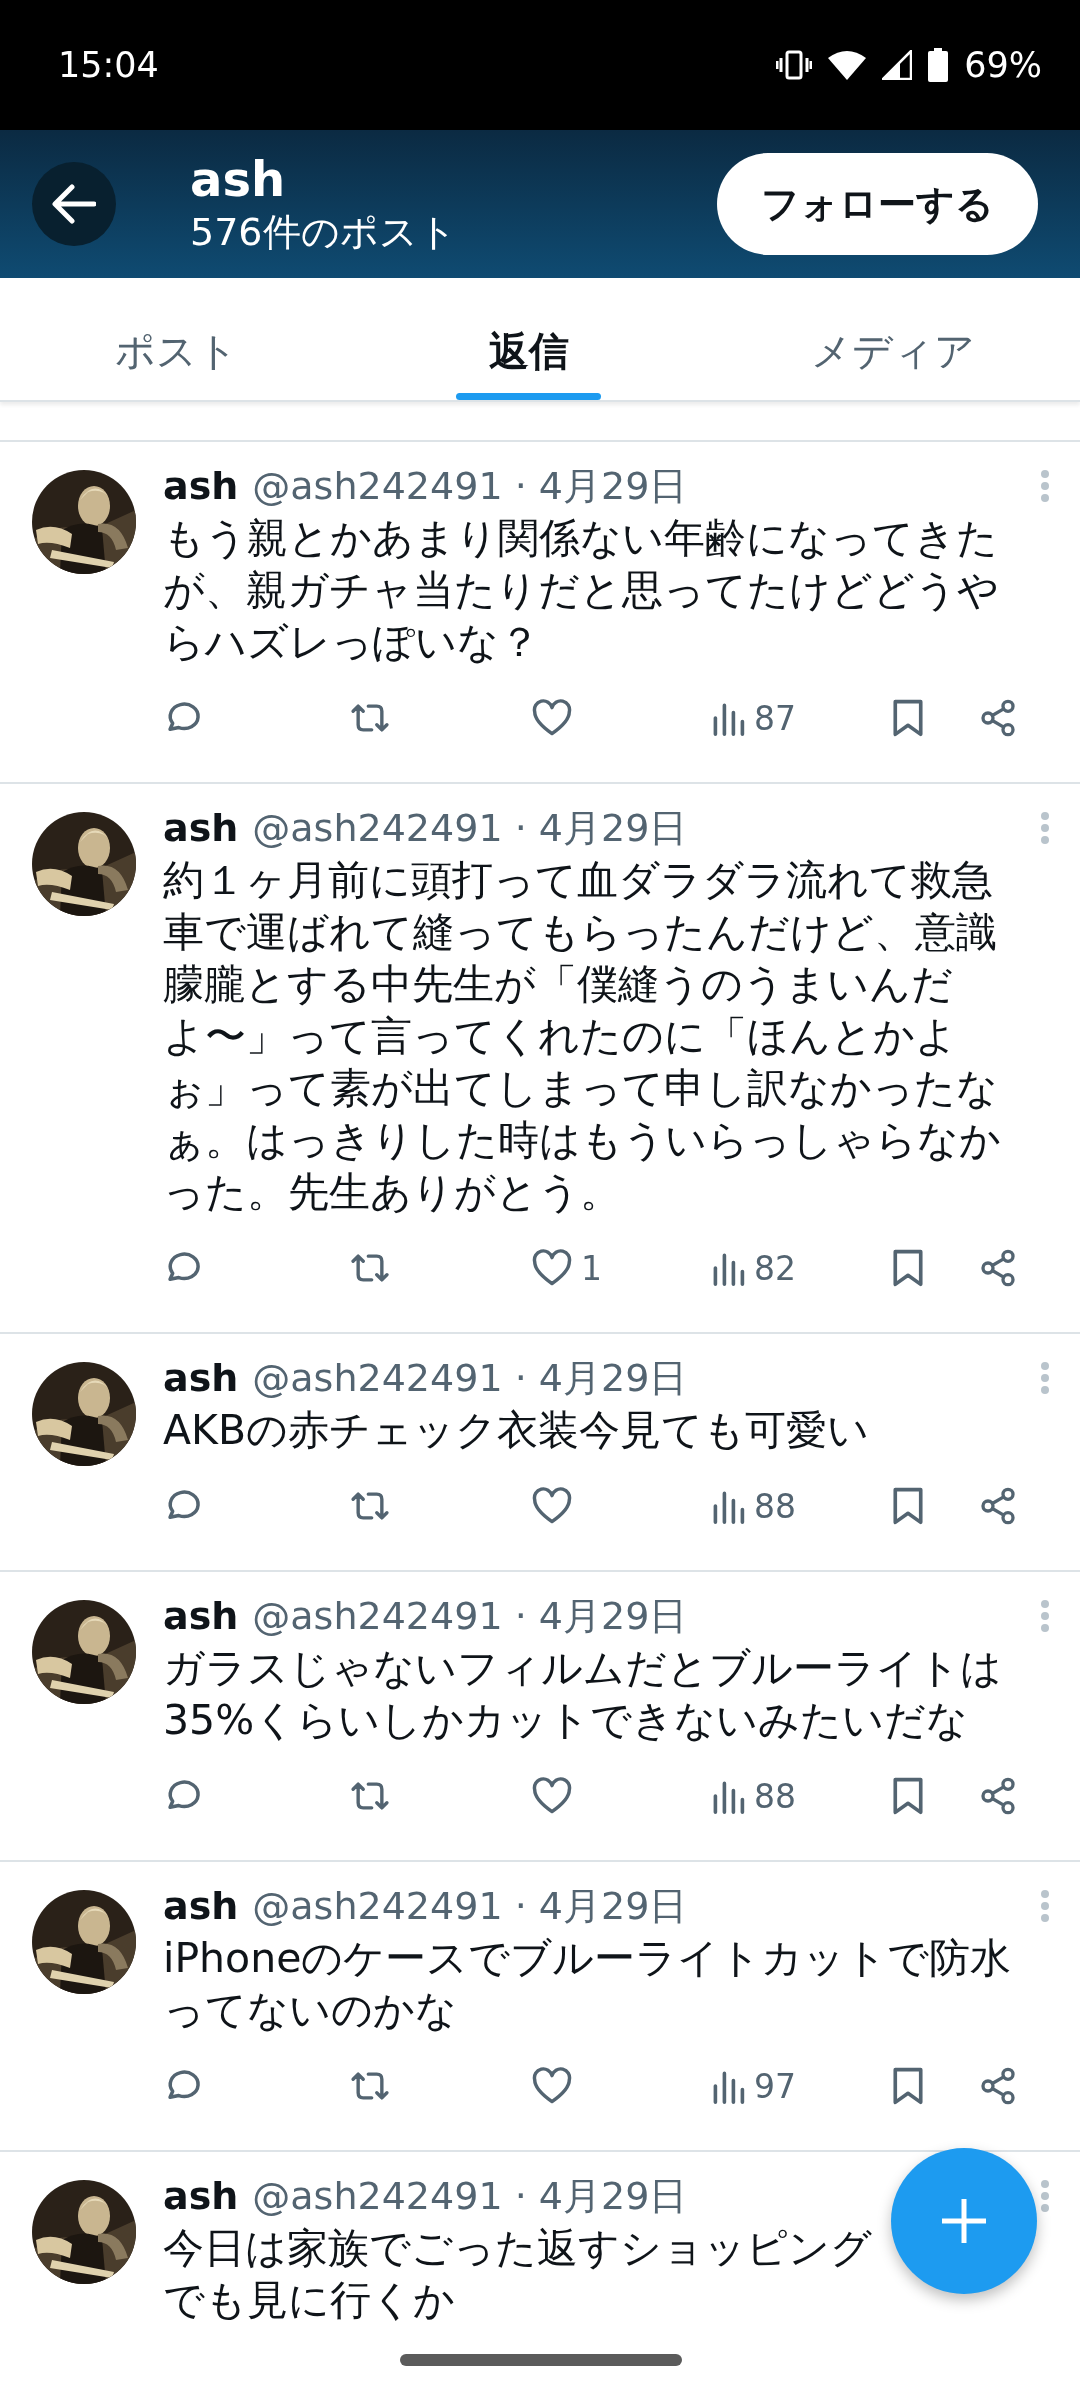  Describe the element at coordinates (775, 718) in the screenshot. I see `view-count: 87` at that location.